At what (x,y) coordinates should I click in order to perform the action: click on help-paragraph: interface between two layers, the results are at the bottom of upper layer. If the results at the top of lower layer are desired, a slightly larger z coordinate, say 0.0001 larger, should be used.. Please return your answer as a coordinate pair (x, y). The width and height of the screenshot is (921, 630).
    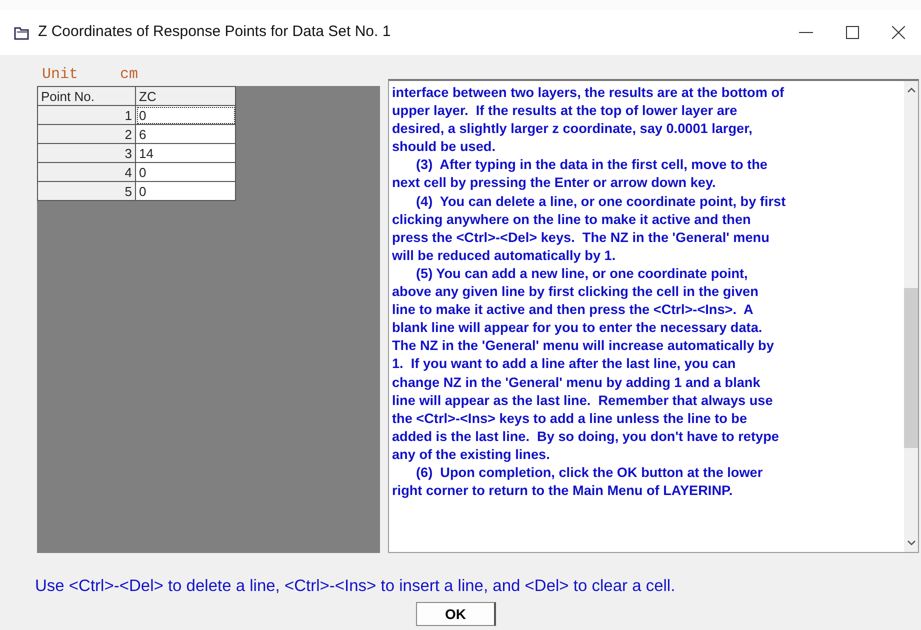
    Looking at the image, I should click on (589, 120).